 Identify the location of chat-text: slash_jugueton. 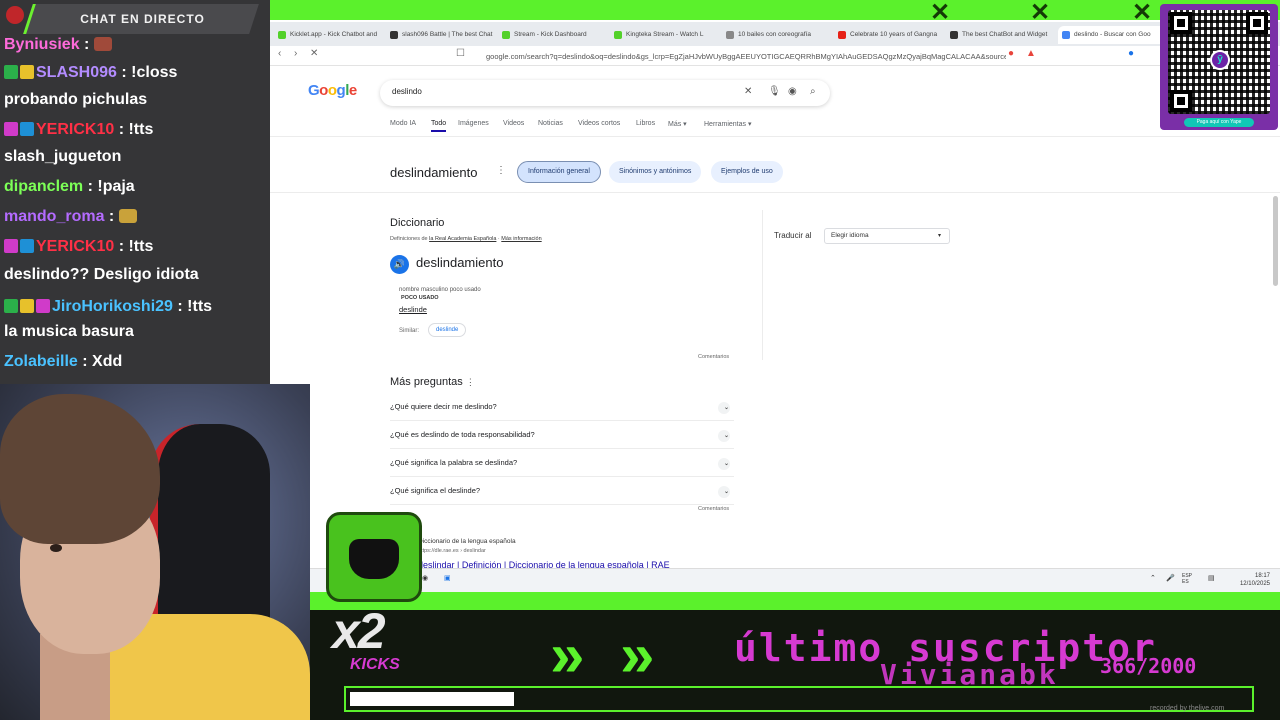
(63, 156).